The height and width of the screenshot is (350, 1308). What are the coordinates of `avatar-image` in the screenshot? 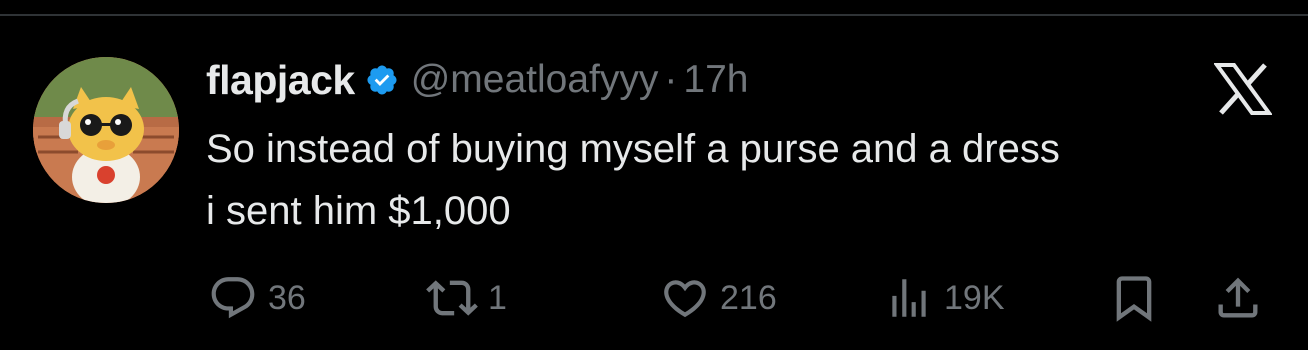 It's located at (106, 130).